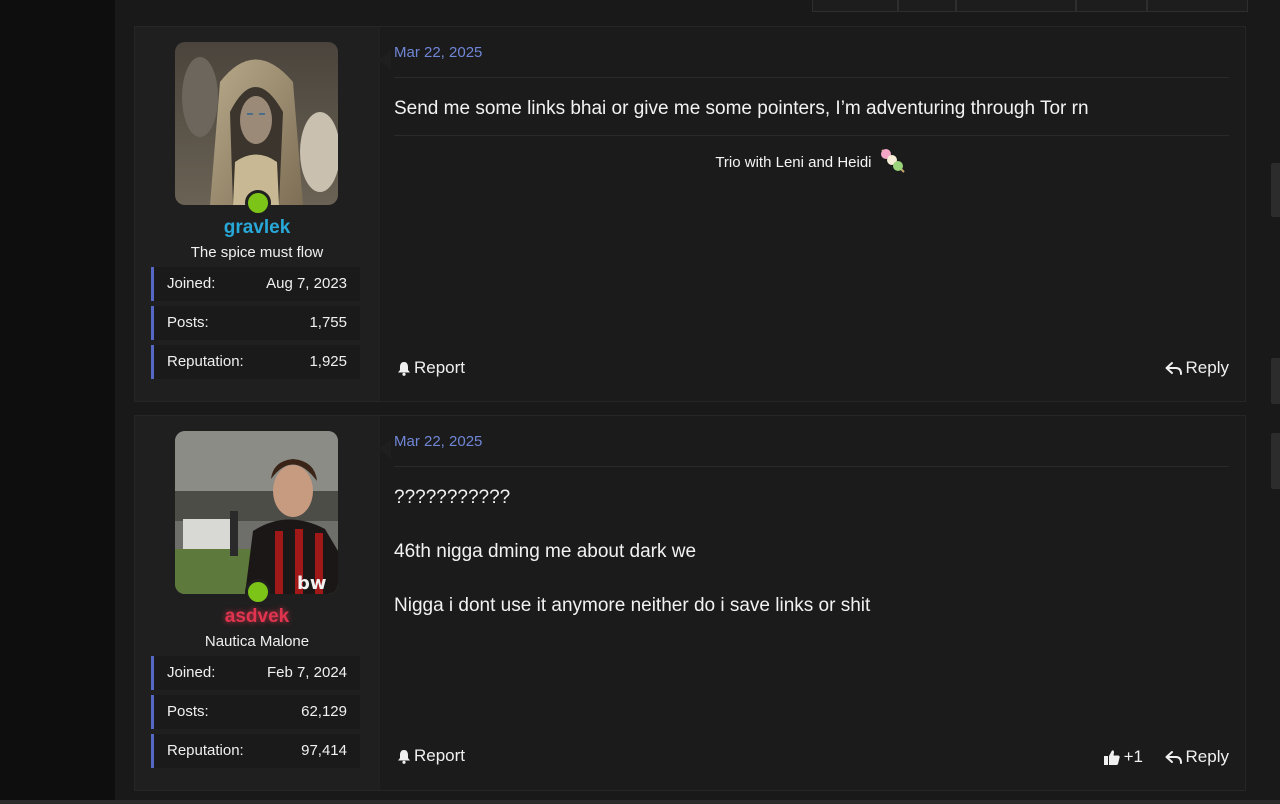  What do you see at coordinates (893, 163) in the screenshot?
I see `dango-icon` at bounding box center [893, 163].